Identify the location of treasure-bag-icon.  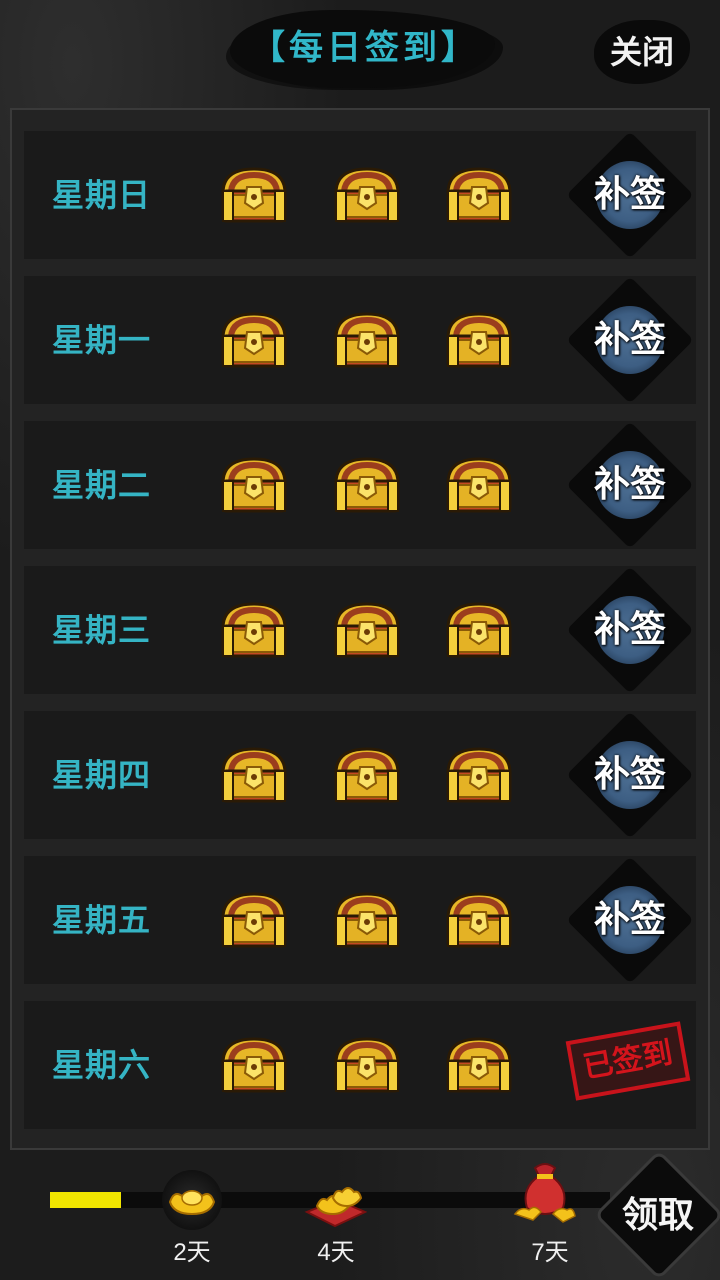
(544, 1193).